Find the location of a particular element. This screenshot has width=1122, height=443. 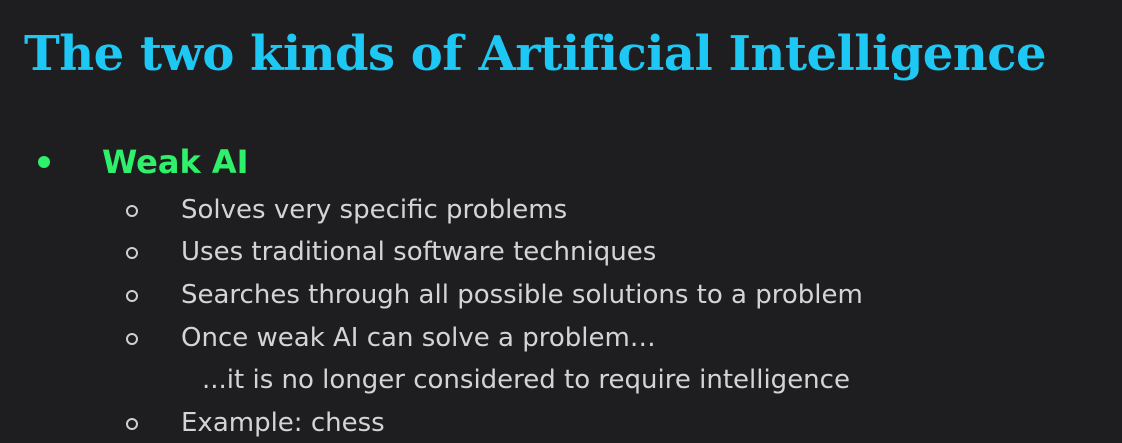

sub-bullet-text: Solves very specific problems is located at coordinates (374, 210).